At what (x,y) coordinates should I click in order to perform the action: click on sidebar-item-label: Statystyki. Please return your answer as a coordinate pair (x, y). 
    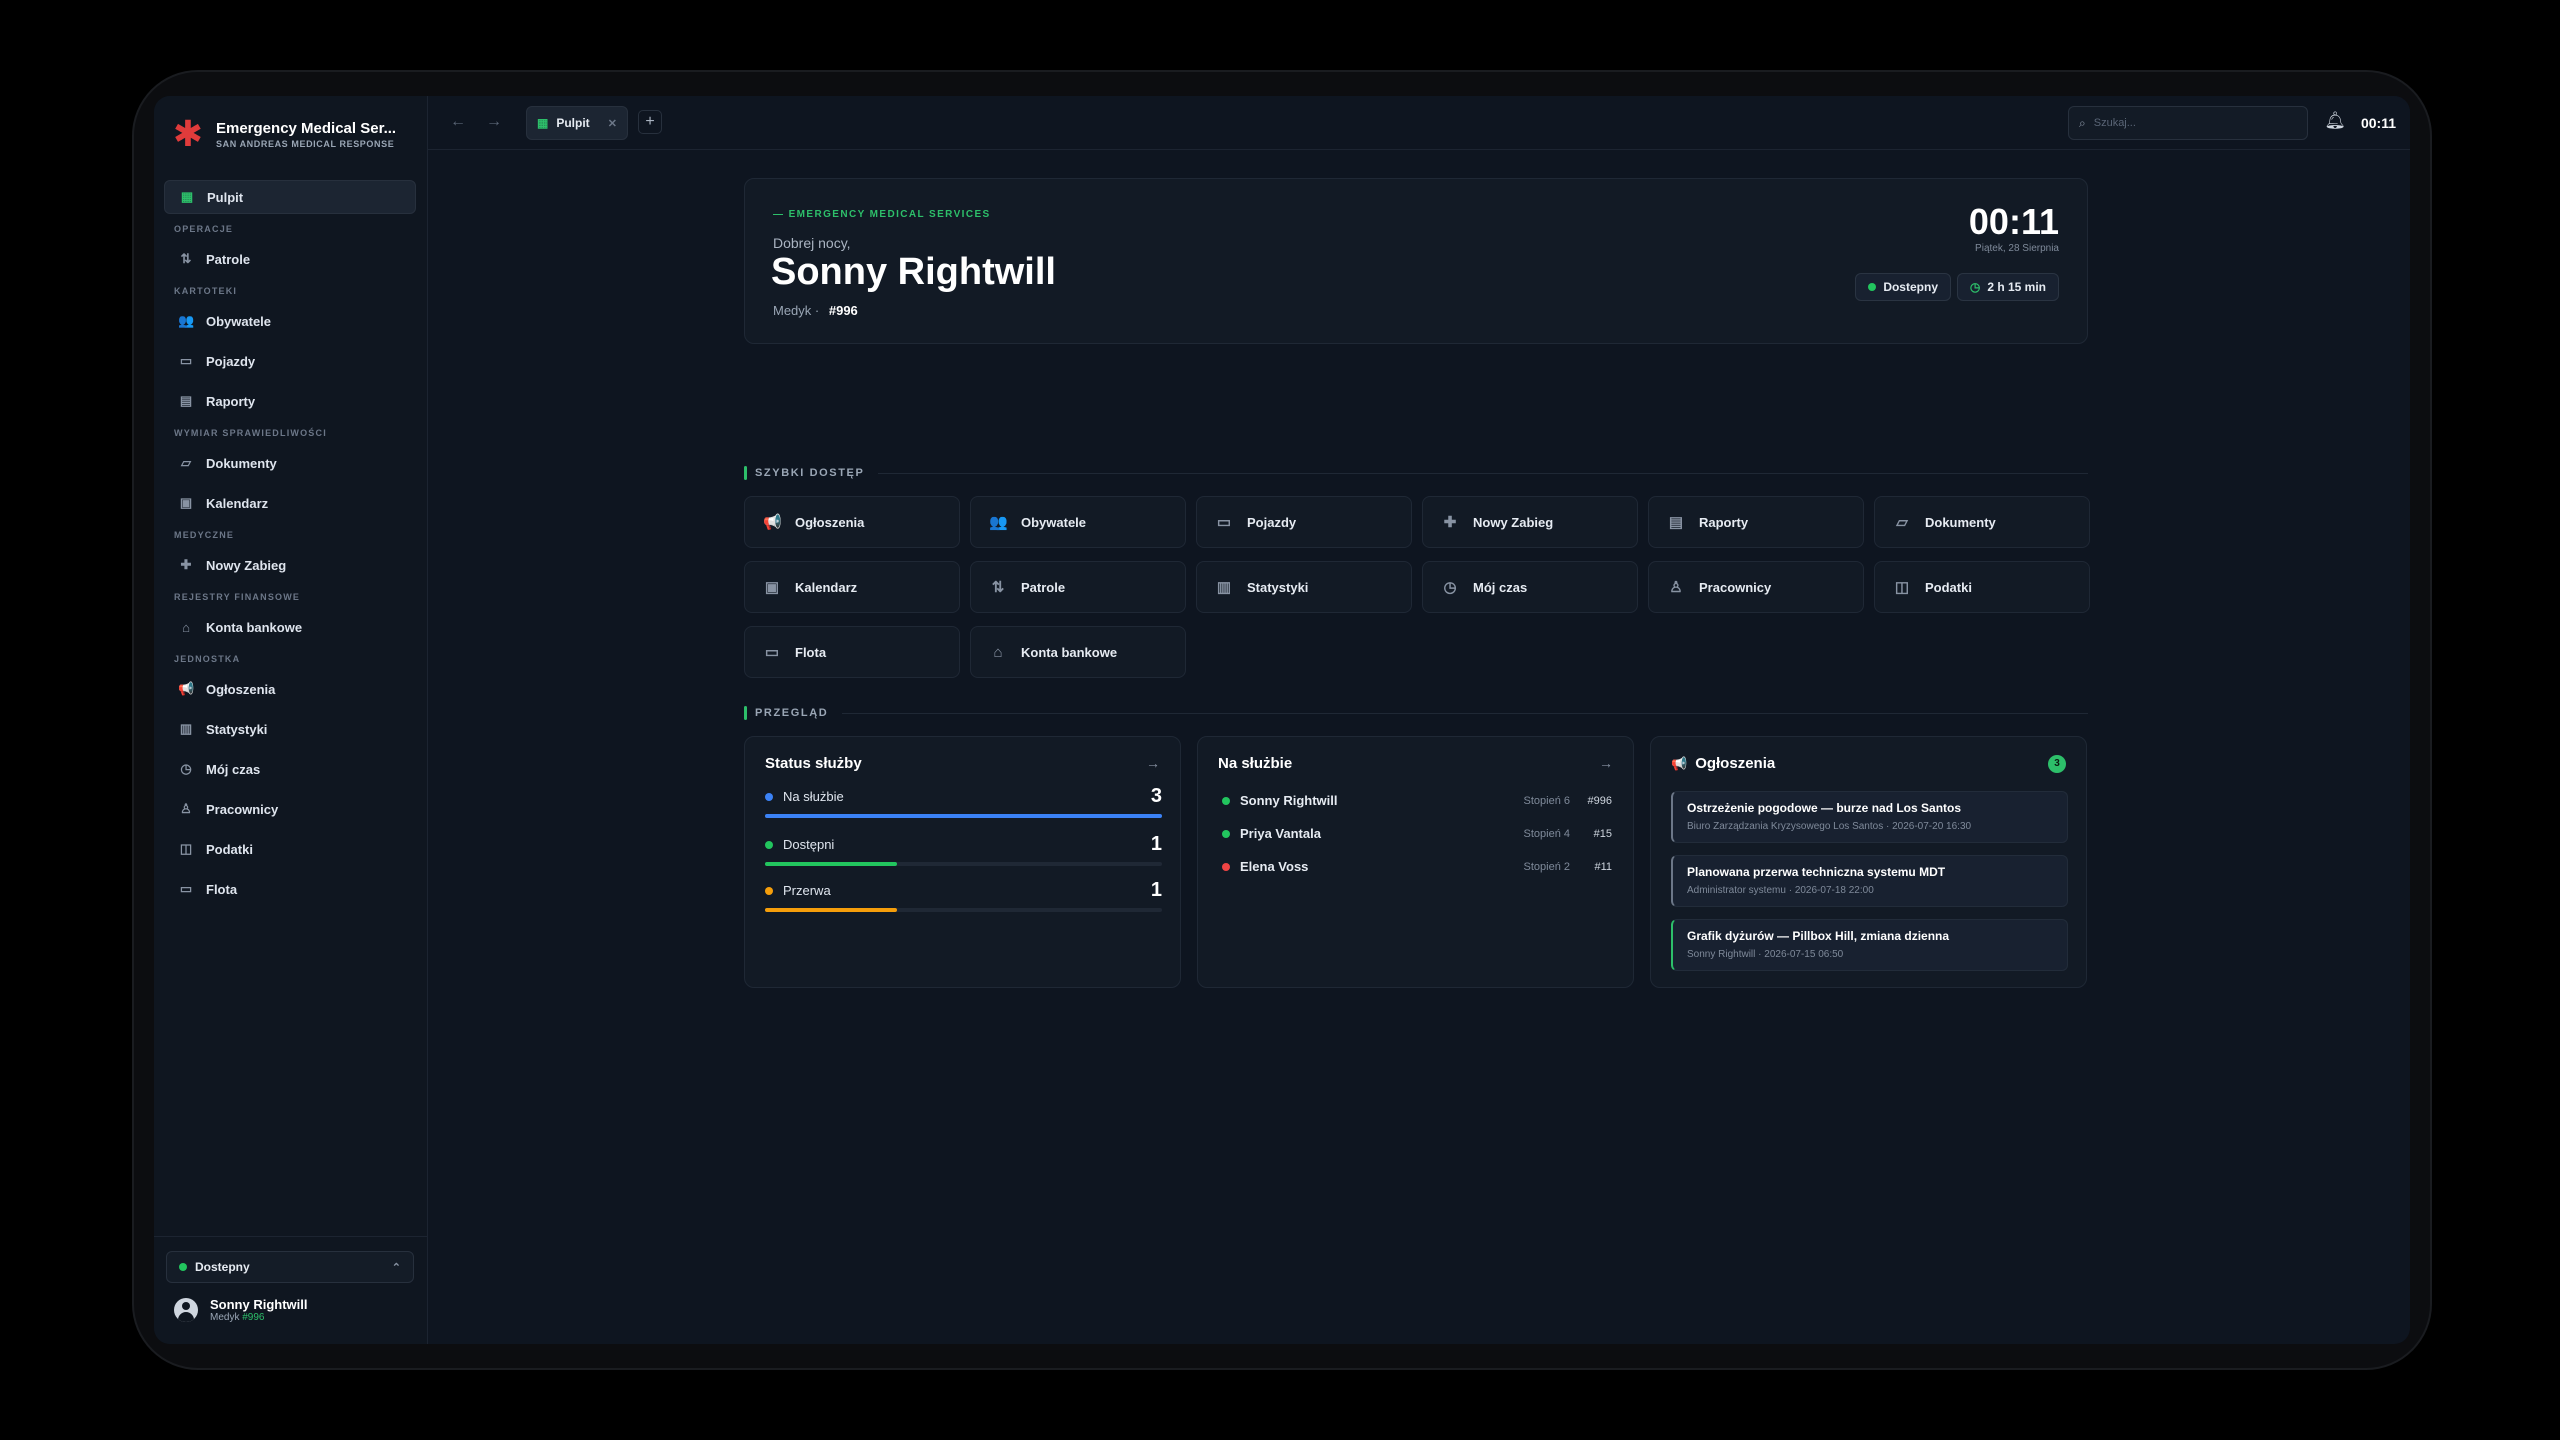
    Looking at the image, I should click on (237, 729).